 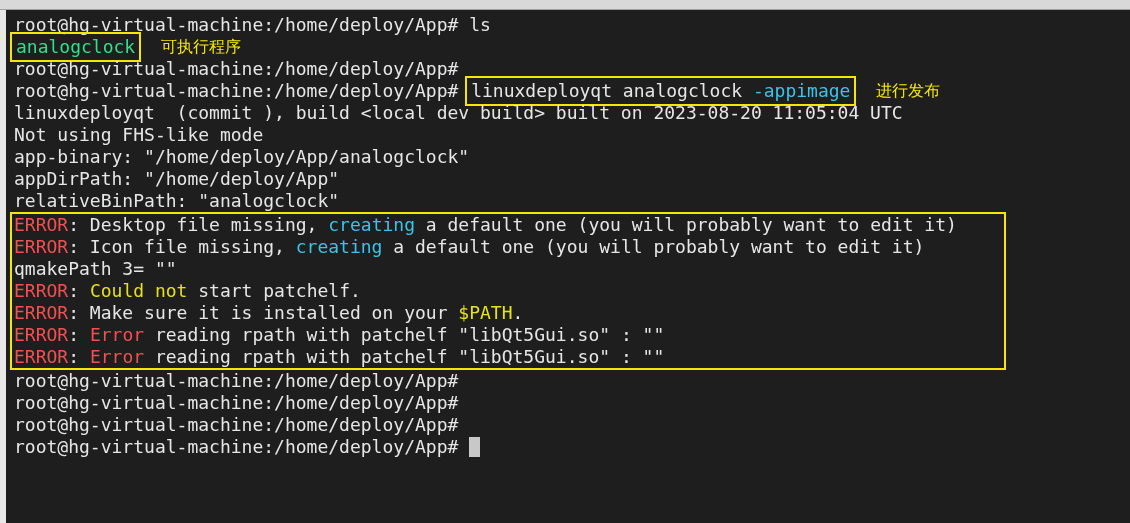 What do you see at coordinates (177, 179) in the screenshot?
I see `terminal-line: appDirPath: "/home/deploy/App"` at bounding box center [177, 179].